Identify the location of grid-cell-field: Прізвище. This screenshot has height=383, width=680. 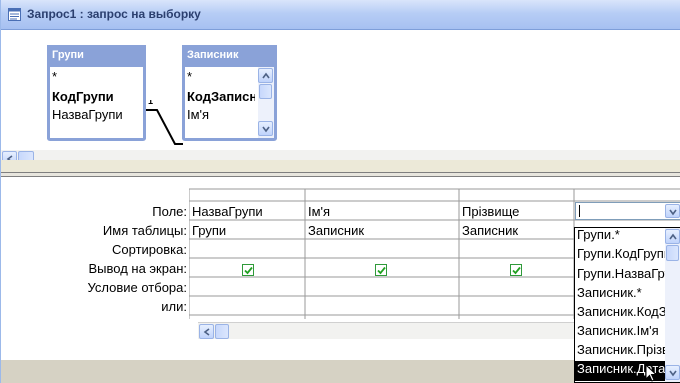
(516, 211).